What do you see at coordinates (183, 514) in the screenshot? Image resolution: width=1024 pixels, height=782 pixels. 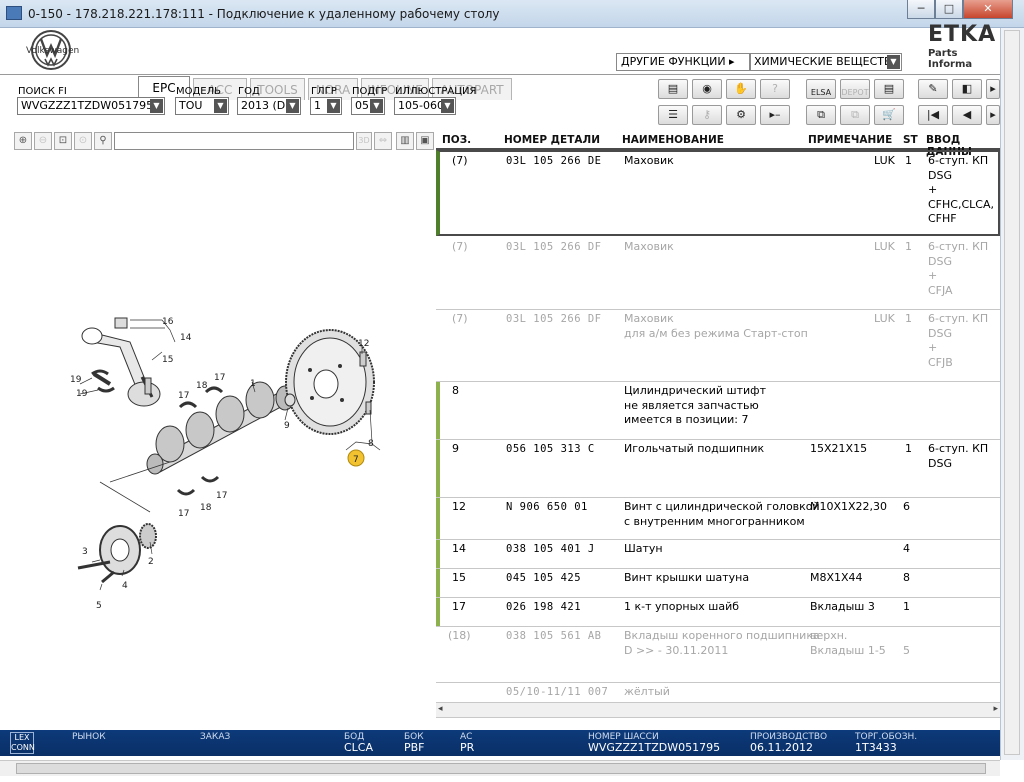 I see `callout-17c: 17` at bounding box center [183, 514].